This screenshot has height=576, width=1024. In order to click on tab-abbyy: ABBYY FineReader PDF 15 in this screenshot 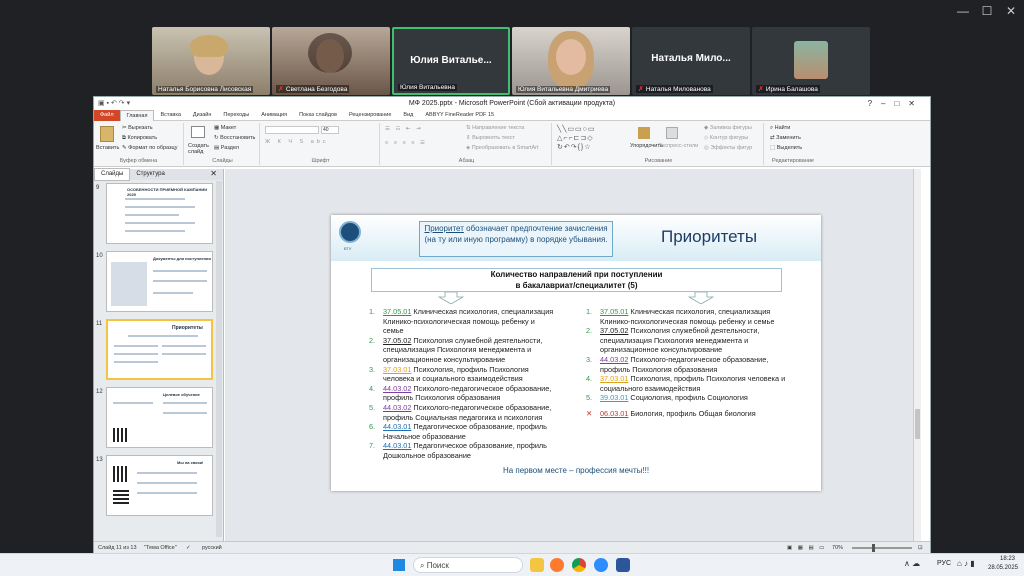, I will do `click(459, 115)`.